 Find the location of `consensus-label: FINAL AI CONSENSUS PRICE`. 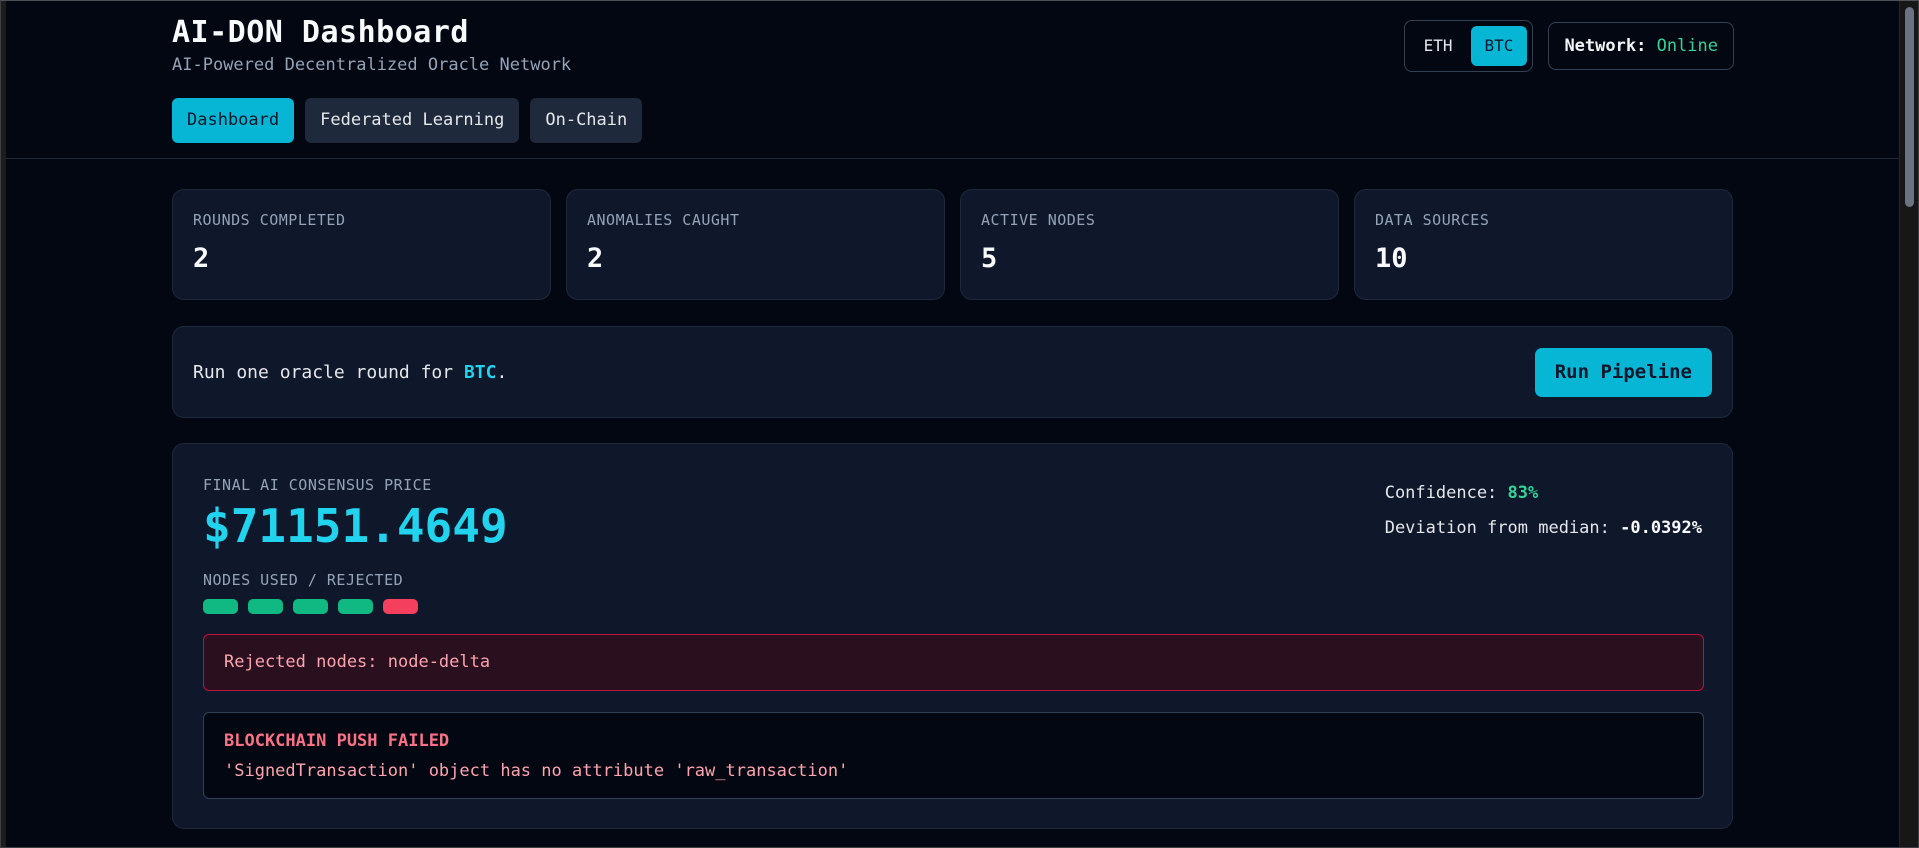

consensus-label: FINAL AI CONSENSUS PRICE is located at coordinates (317, 485).